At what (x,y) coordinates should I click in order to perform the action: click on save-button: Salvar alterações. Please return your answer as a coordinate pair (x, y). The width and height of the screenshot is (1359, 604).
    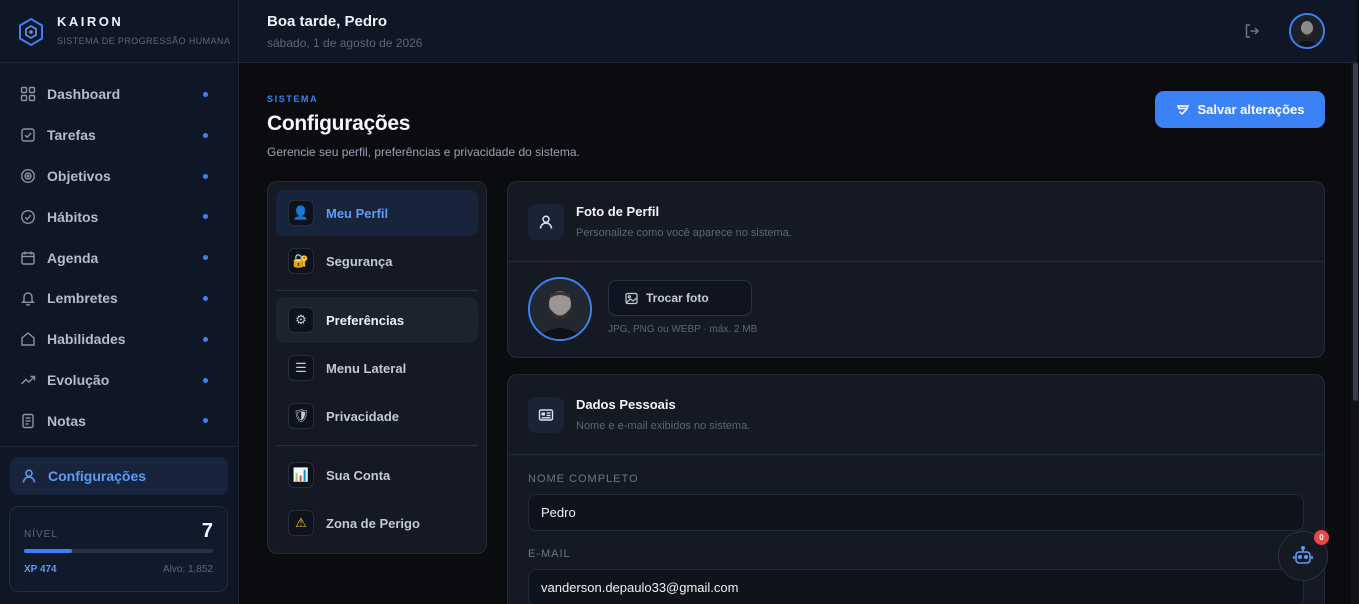
    Looking at the image, I should click on (1240, 109).